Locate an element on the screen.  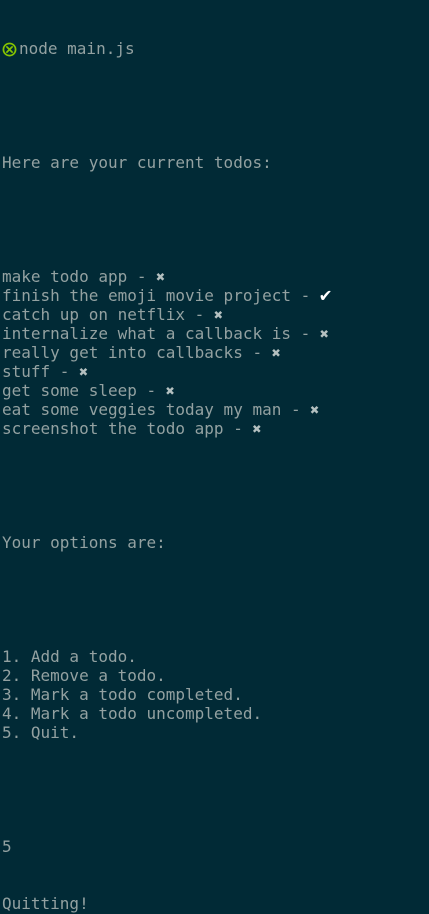
todo-item: screenshot the todo app - ✖ is located at coordinates (215, 428).